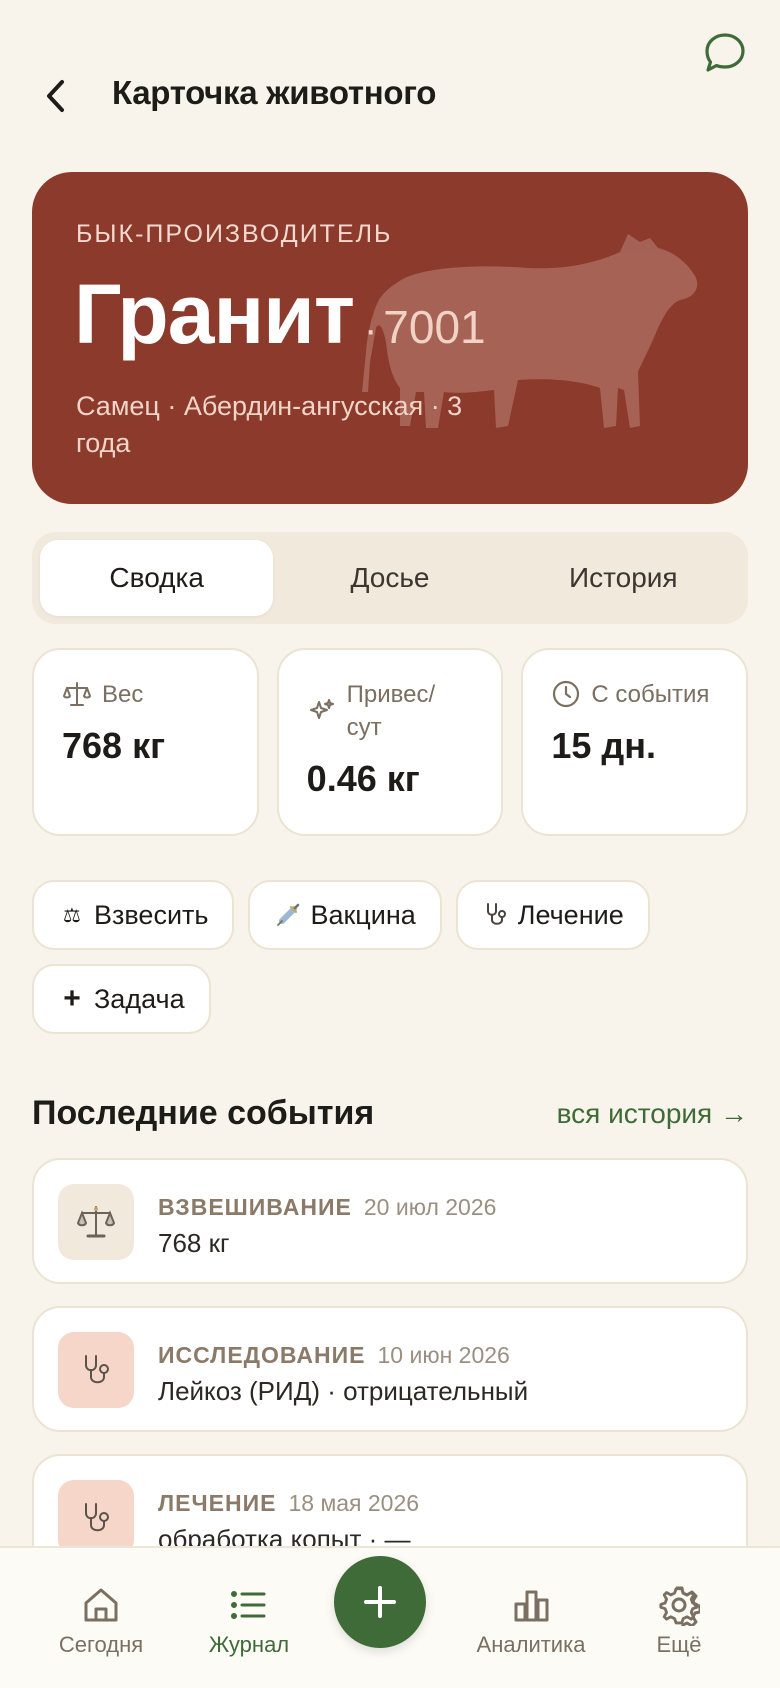 The width and height of the screenshot is (780, 1688). Describe the element at coordinates (203, 1113) in the screenshot. I see `section-title: Последние события` at that location.